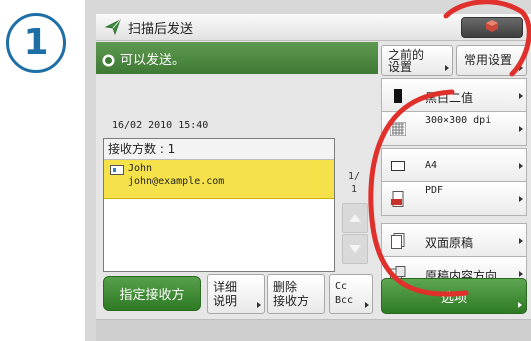 The width and height of the screenshot is (531, 341). I want to click on page-indicator: 1/ 1, so click(354, 183).